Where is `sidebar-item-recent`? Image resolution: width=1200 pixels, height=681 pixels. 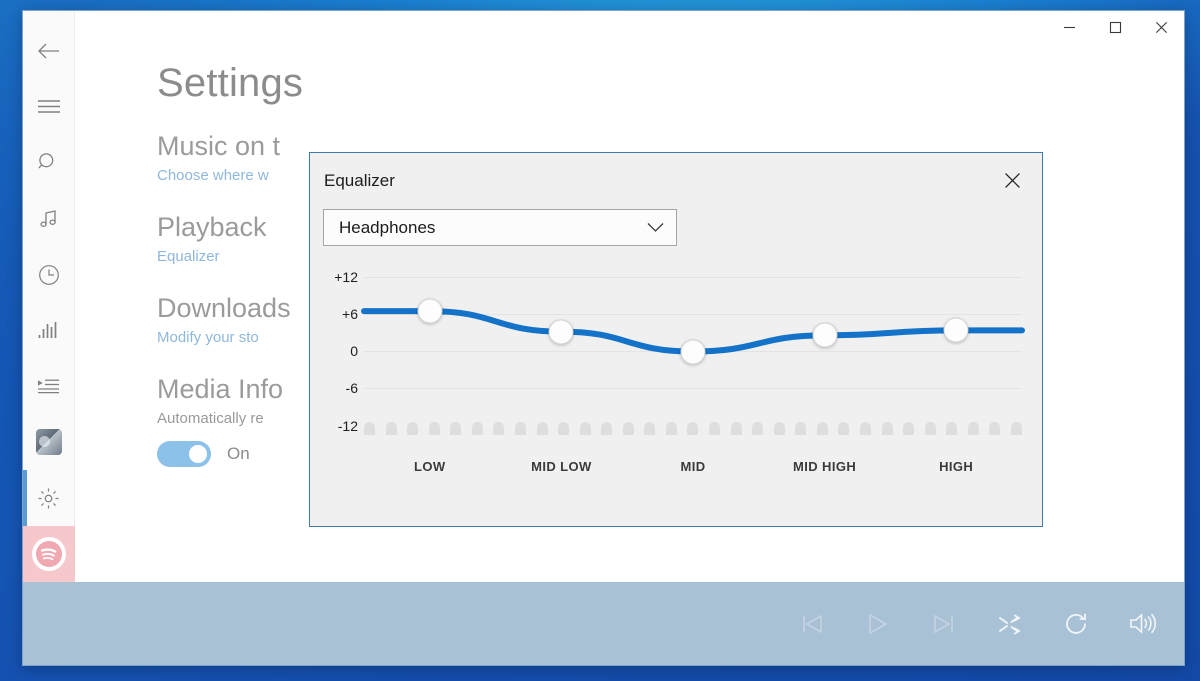
sidebar-item-recent is located at coordinates (49, 275).